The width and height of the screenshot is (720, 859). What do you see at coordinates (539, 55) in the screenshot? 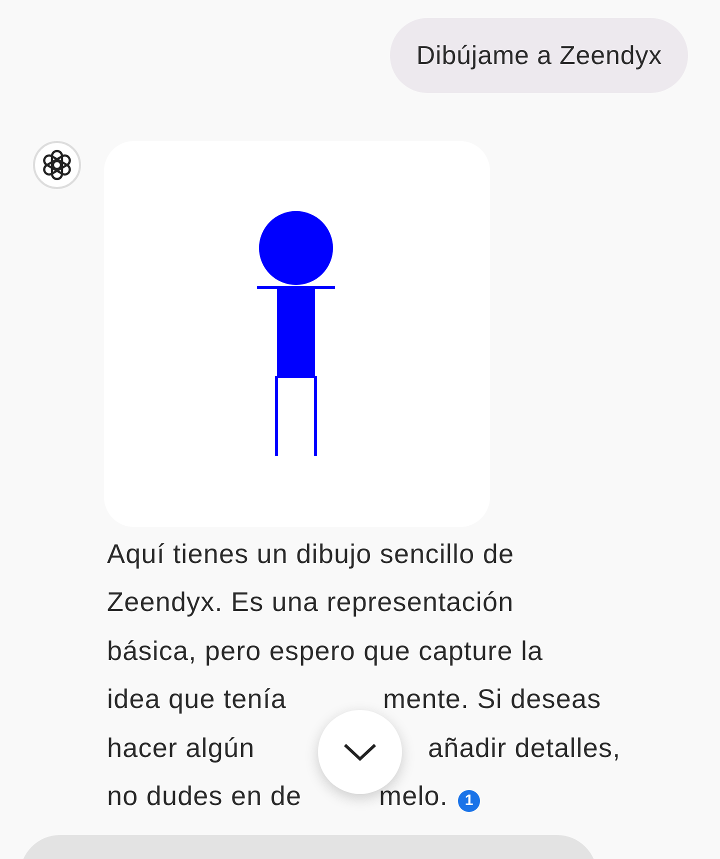
I see `user-message: Dibújame a Zeendyx` at bounding box center [539, 55].